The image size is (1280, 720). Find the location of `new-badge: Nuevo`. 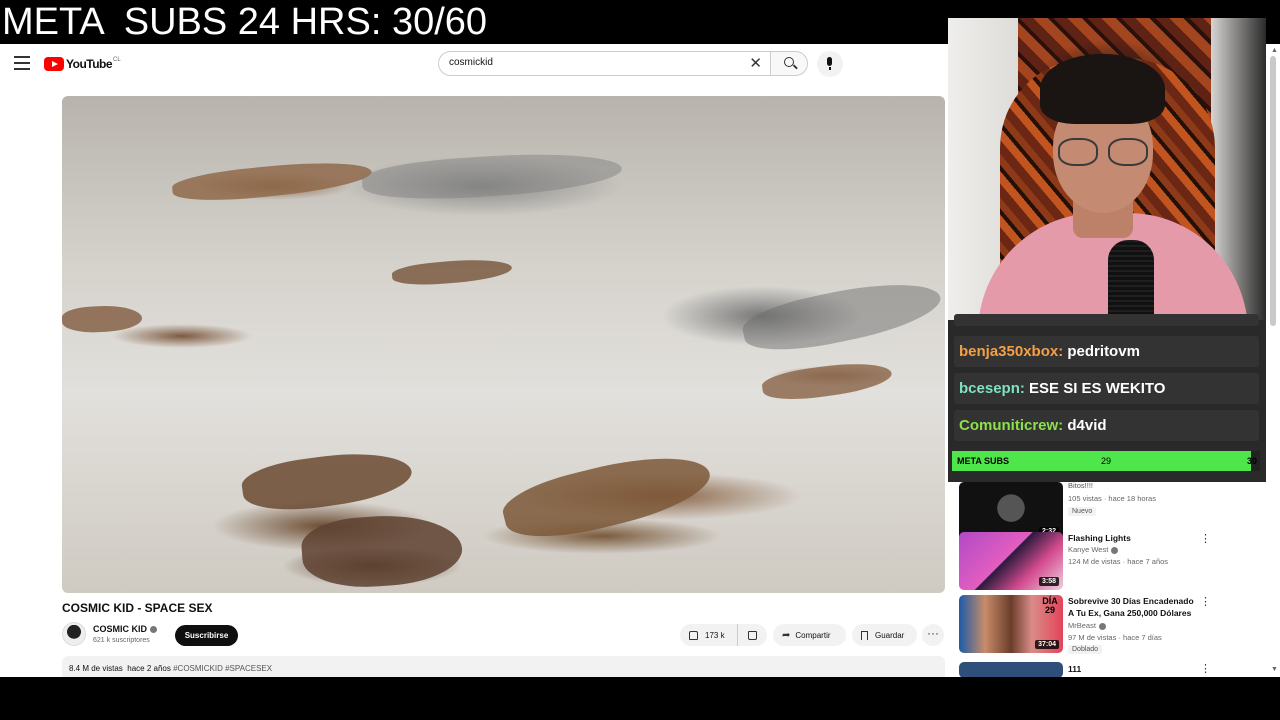

new-badge: Nuevo is located at coordinates (1082, 511).